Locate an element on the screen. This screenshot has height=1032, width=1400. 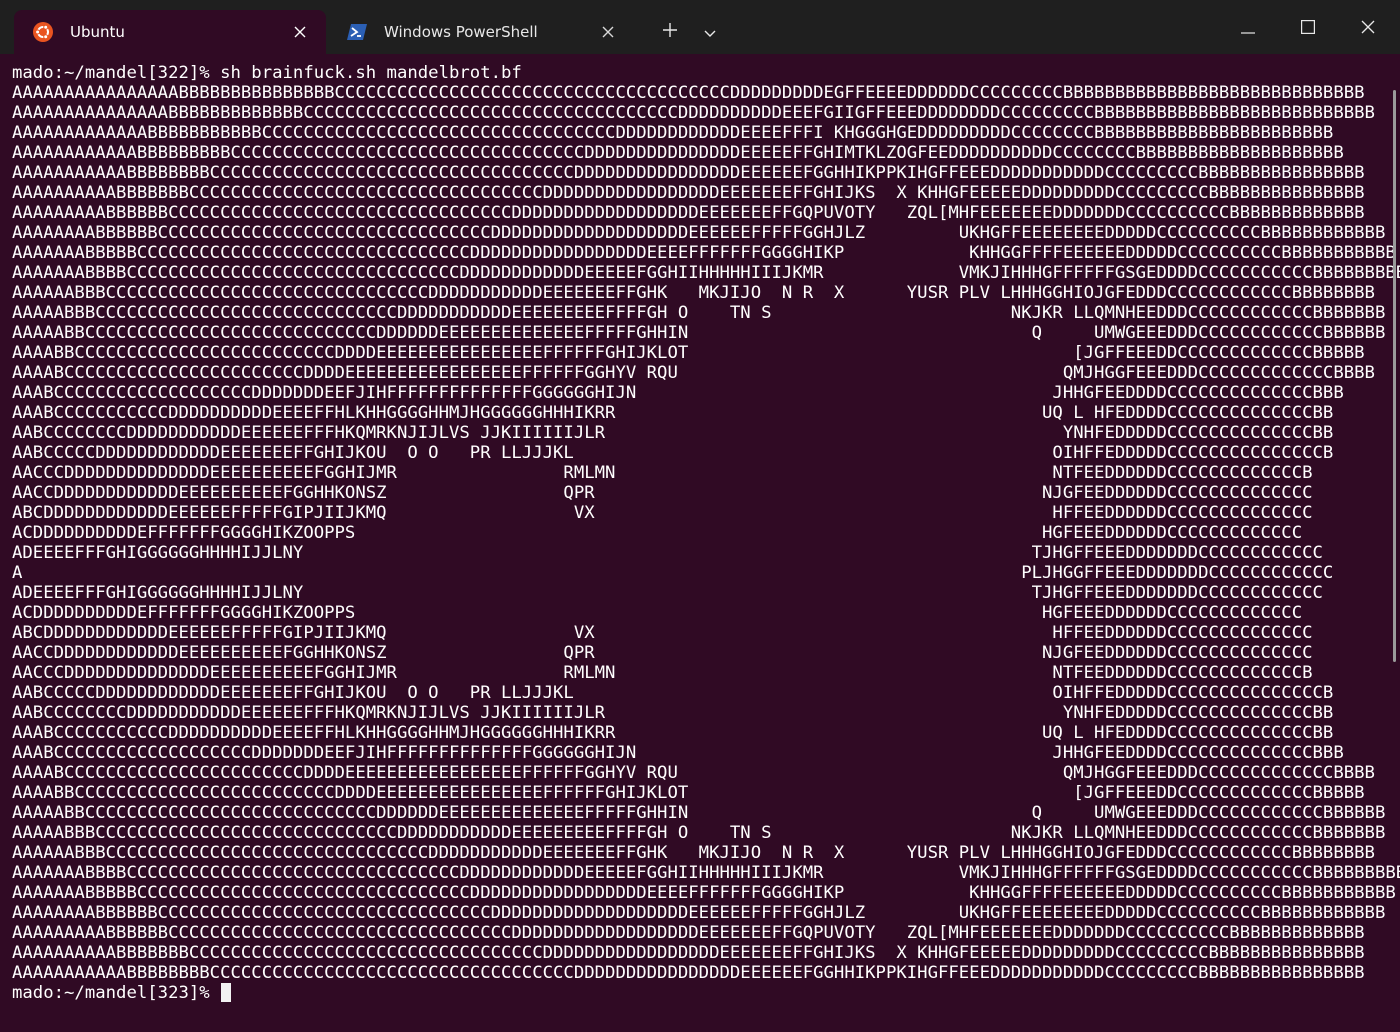
chevron-down-icon is located at coordinates (710, 32).